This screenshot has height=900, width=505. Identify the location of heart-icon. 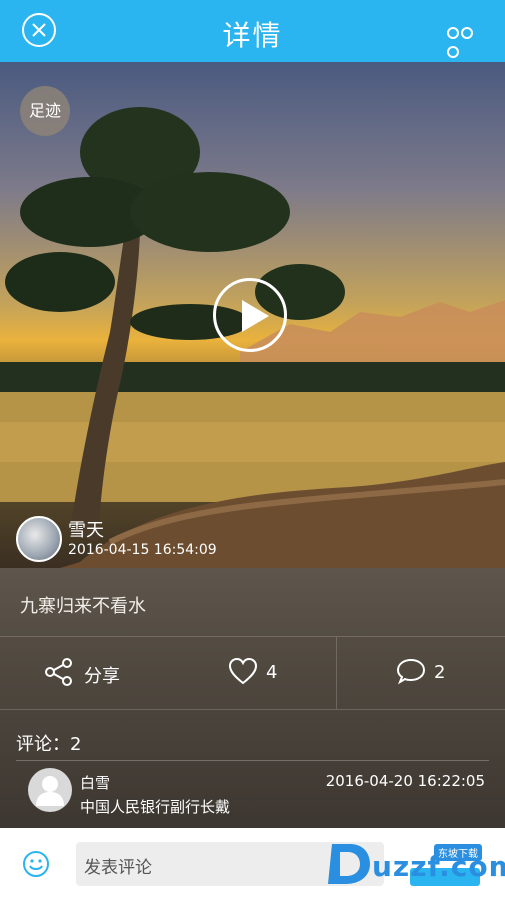
(243, 671).